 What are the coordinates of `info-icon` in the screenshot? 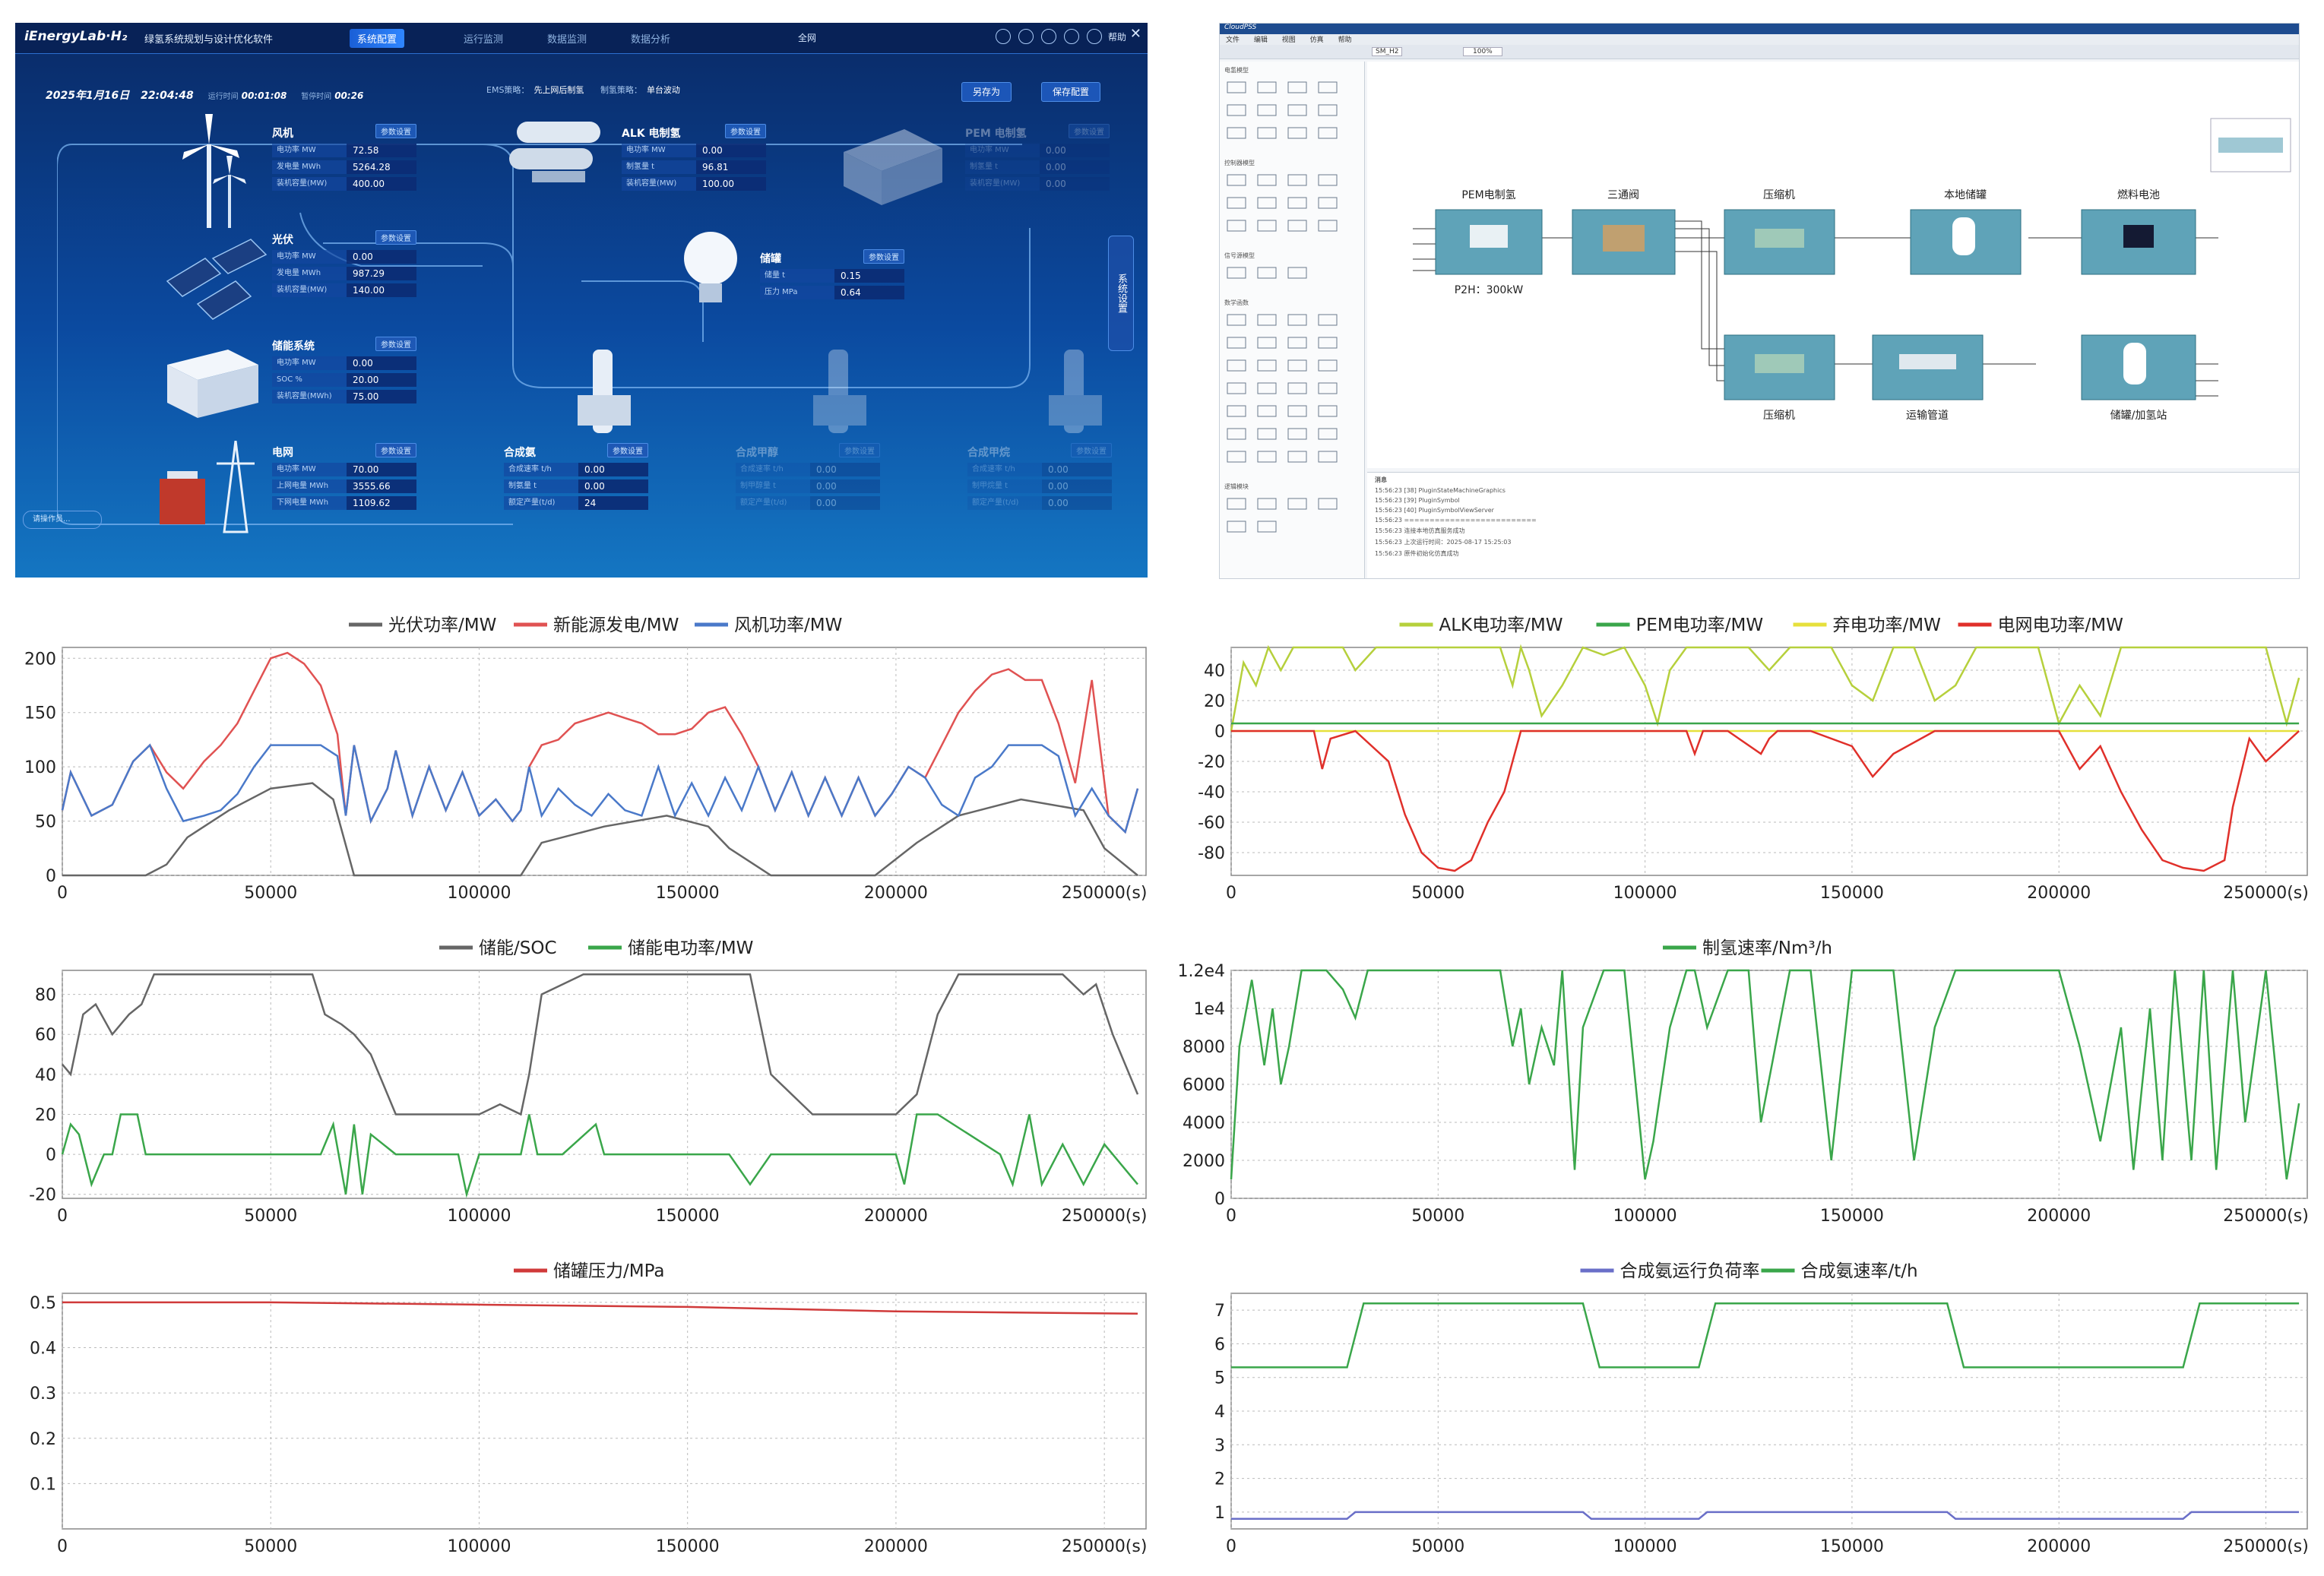 It's located at (1094, 36).